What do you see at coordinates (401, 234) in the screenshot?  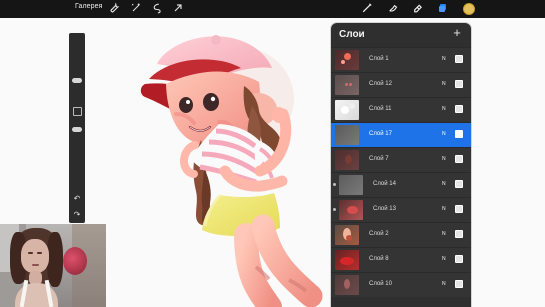 I see `layer-row-2: Слой 2 N` at bounding box center [401, 234].